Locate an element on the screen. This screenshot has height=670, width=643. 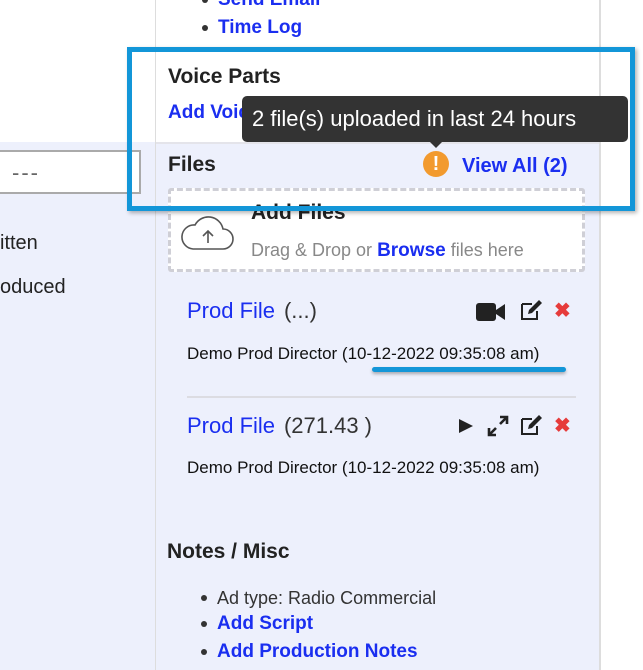
add-production-notes-link: Add Production Notes is located at coordinates (317, 651).